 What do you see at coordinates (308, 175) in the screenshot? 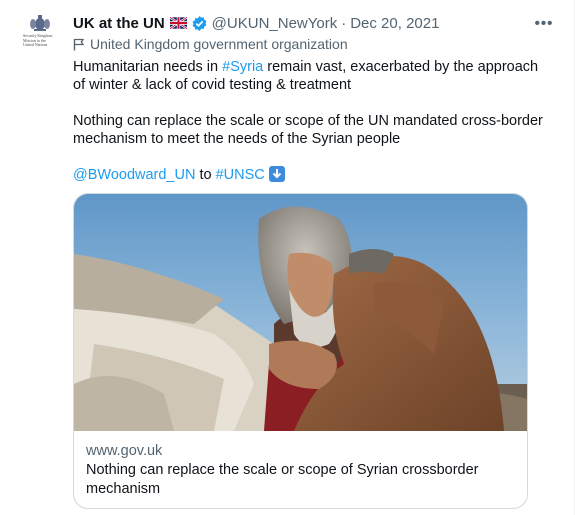
I see `tweet-paragraph-3: @BWoodward_UN to #UNSC` at bounding box center [308, 175].